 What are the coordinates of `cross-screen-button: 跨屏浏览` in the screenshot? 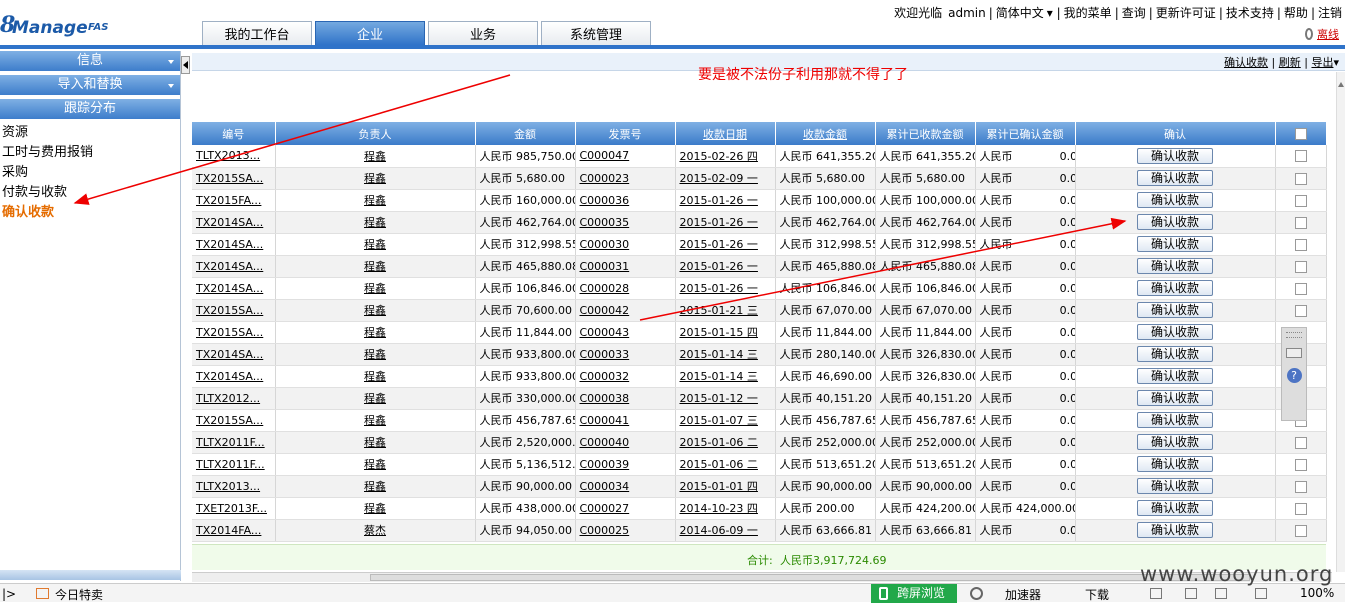 It's located at (914, 593).